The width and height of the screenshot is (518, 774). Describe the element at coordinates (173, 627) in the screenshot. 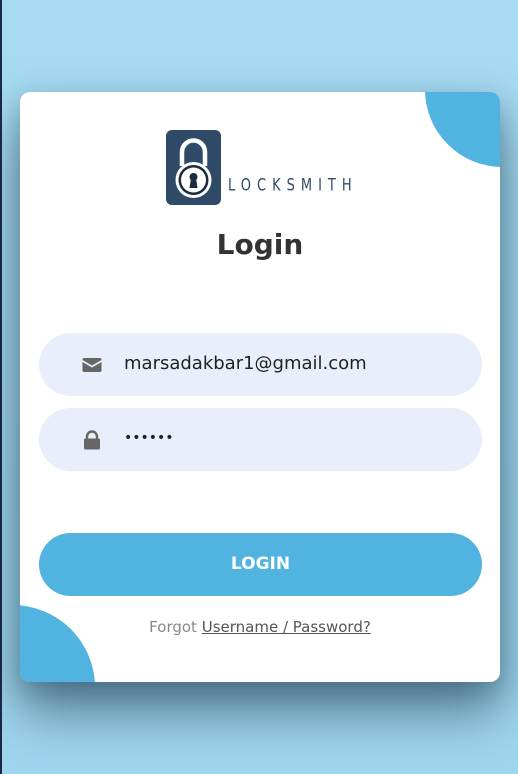

I see `forgot-prefix: Forgot` at that location.